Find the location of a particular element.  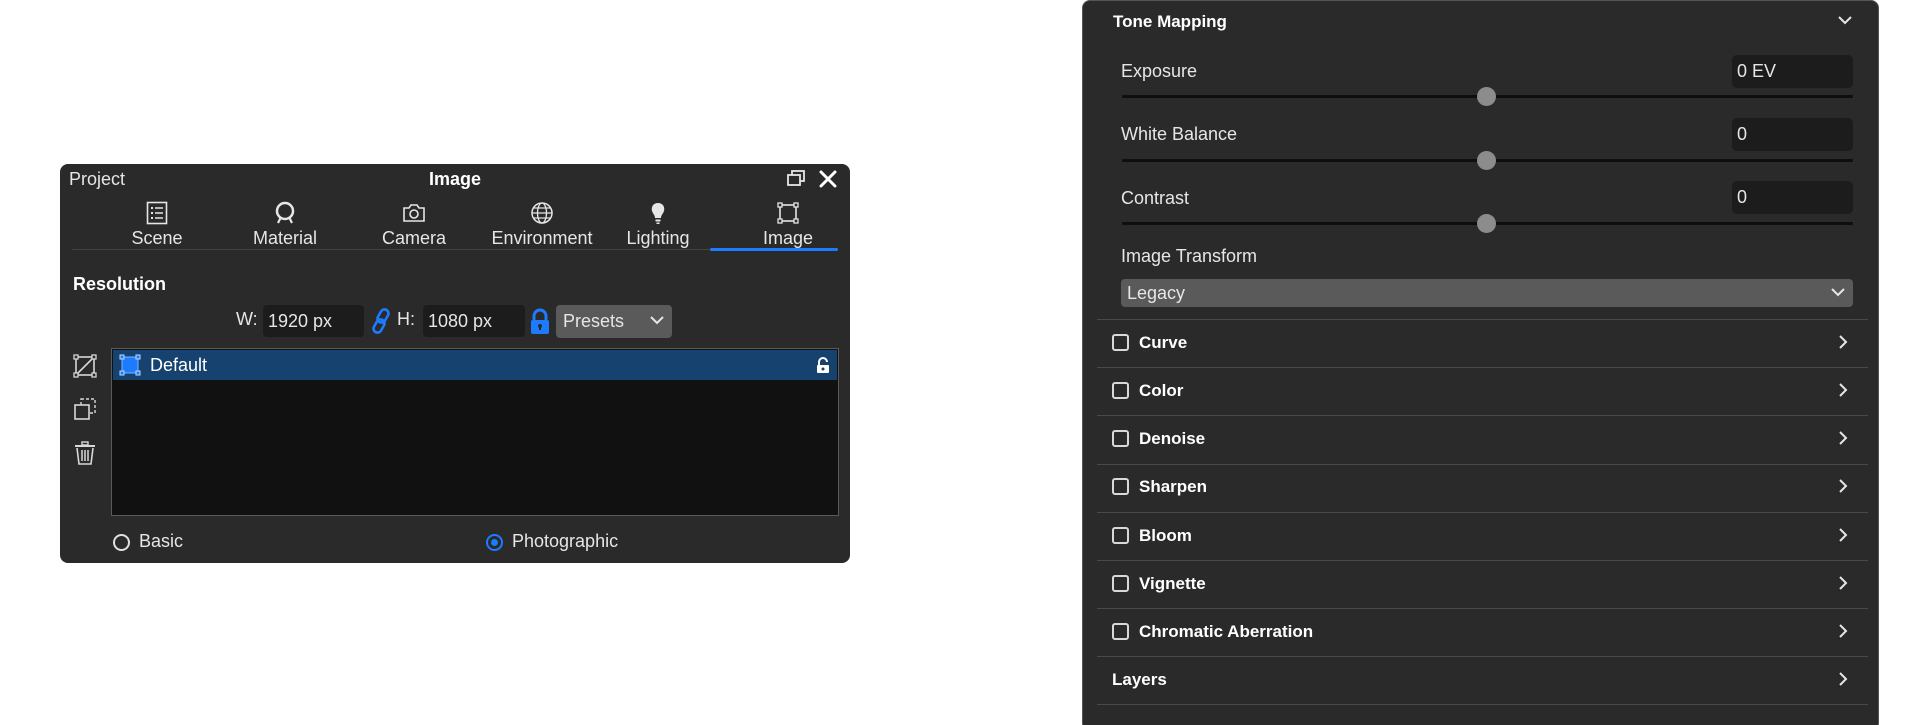

duplicate-resolution-button is located at coordinates (85, 409).